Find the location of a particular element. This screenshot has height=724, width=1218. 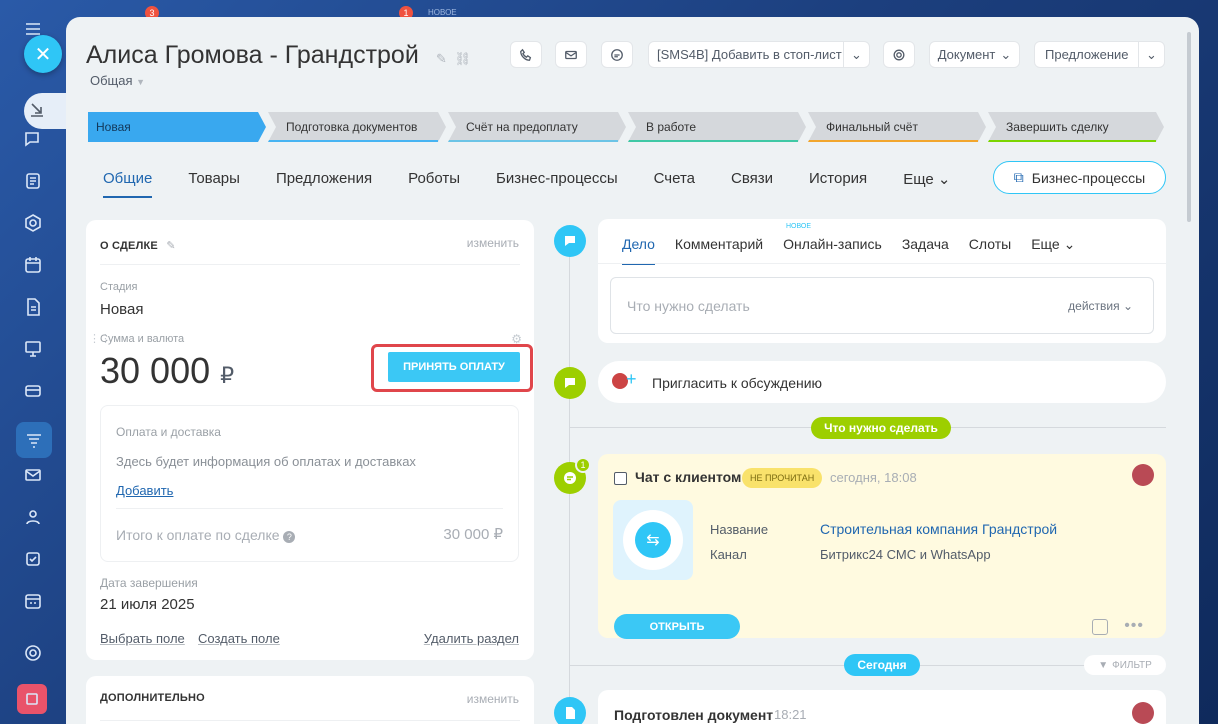

channel-label: Канал is located at coordinates (728, 554).